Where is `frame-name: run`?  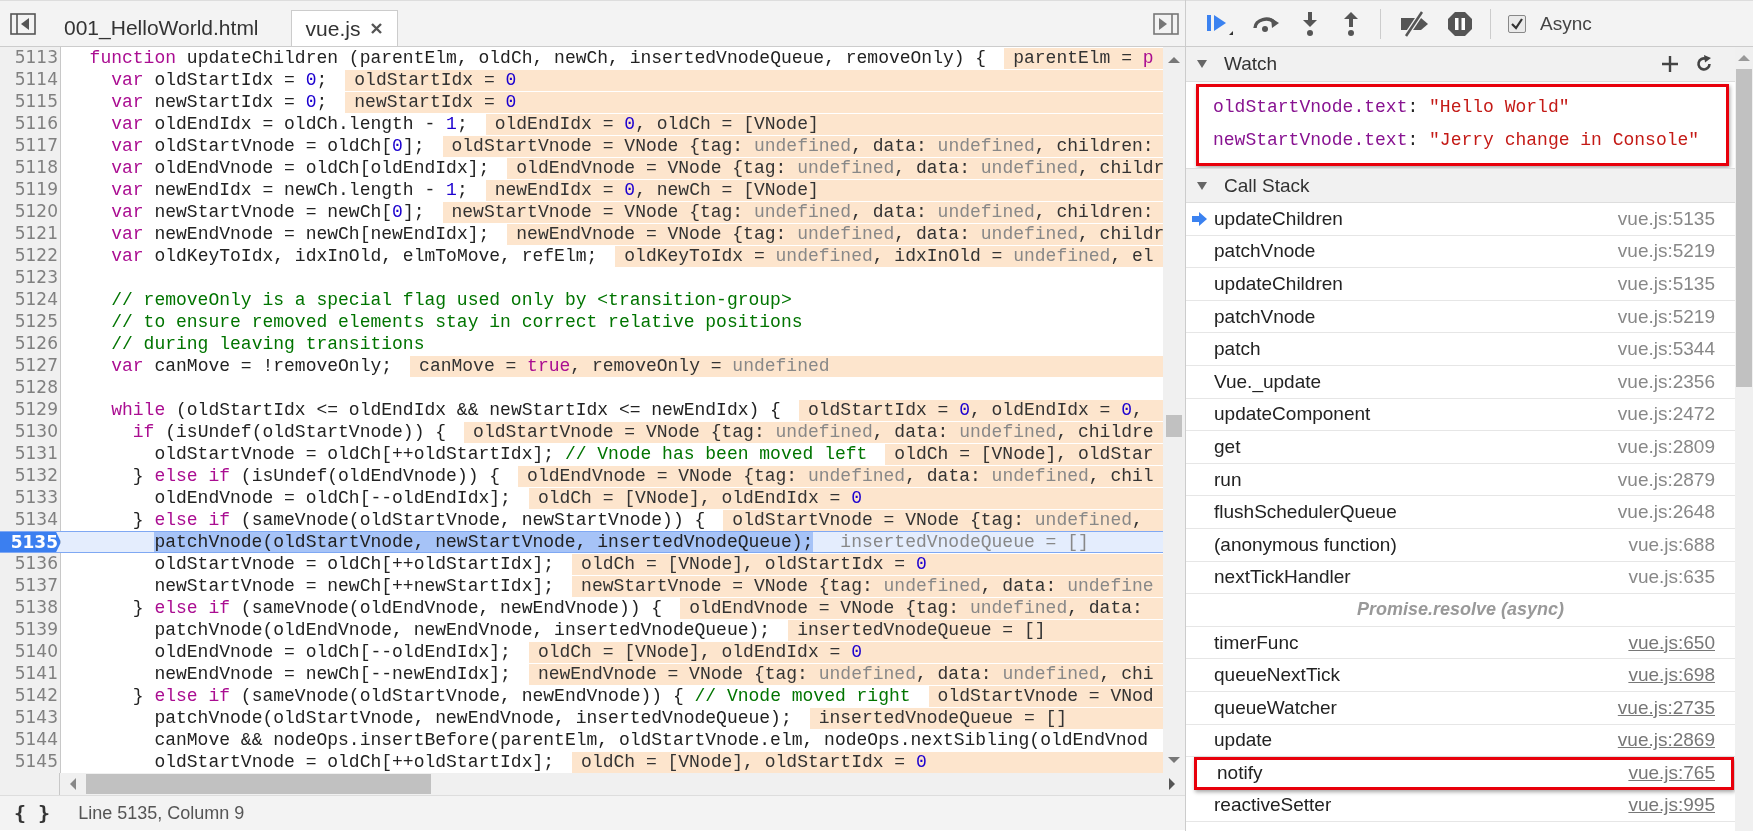
frame-name: run is located at coordinates (1228, 479).